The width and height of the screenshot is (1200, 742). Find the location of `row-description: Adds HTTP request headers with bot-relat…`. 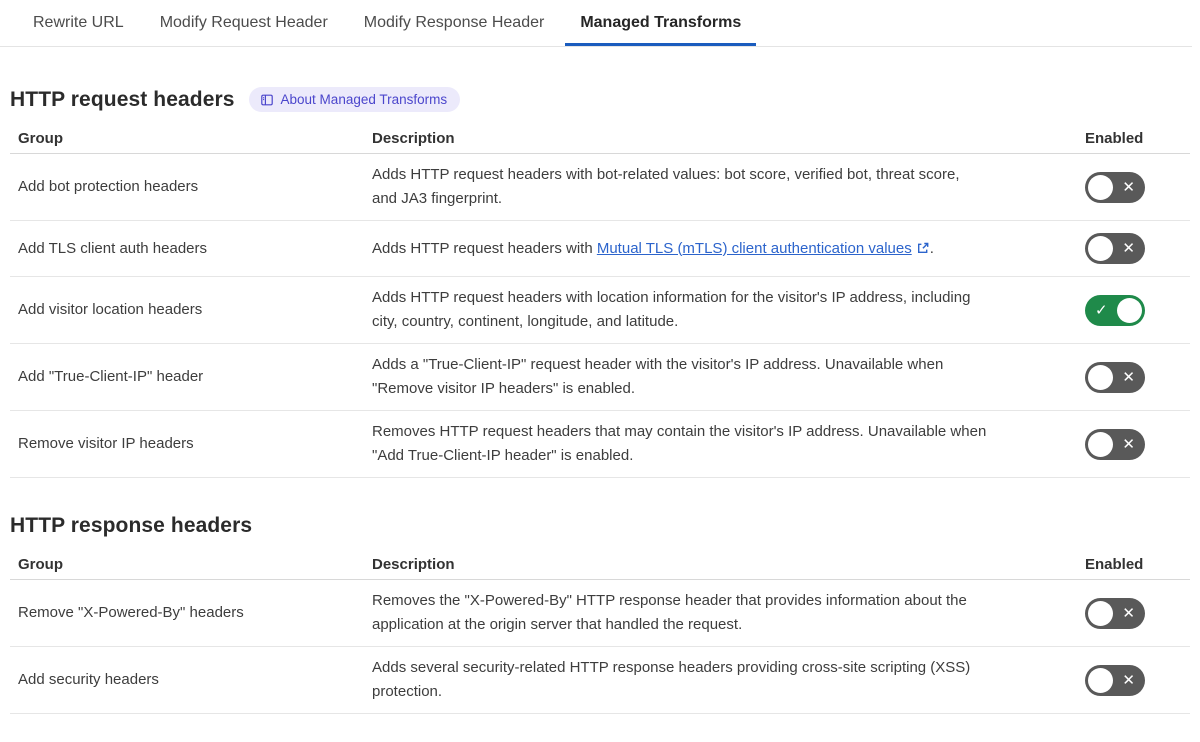

row-description: Adds HTTP request headers with bot-relat… is located at coordinates (666, 186).